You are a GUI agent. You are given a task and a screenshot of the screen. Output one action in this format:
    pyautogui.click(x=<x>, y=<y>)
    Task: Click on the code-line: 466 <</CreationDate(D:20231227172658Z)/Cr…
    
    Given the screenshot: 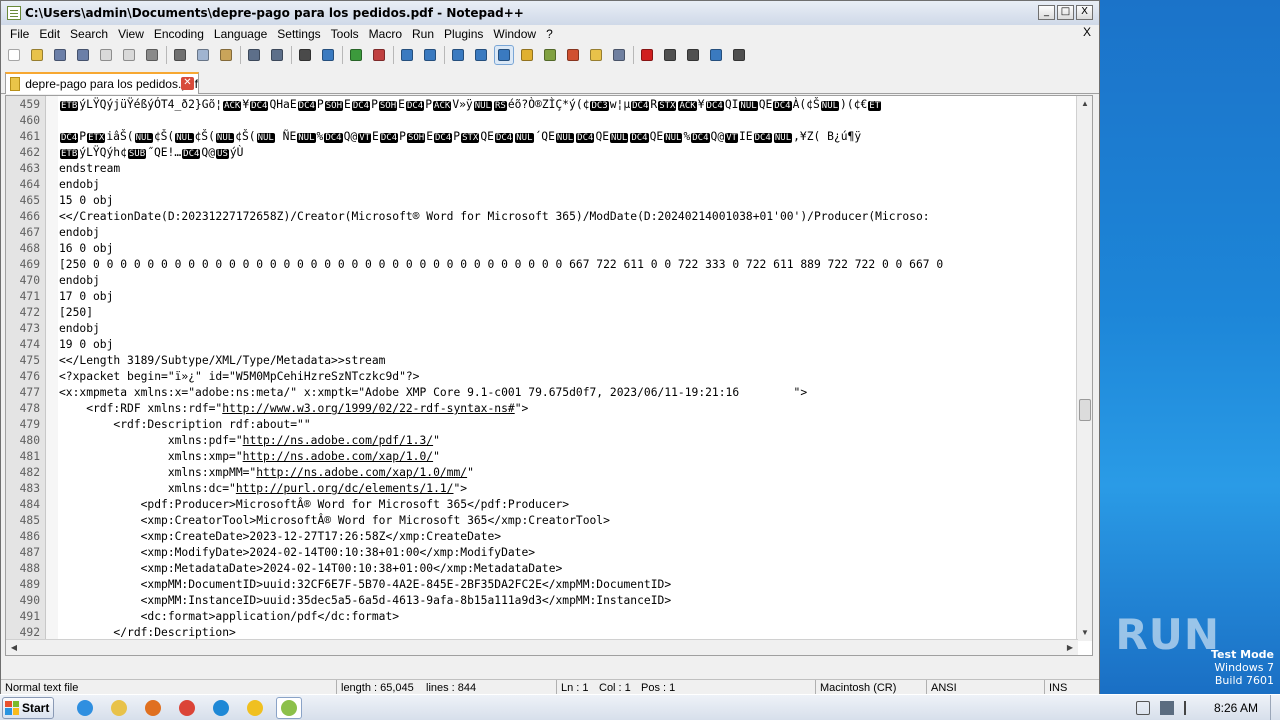 What is the action you would take?
    pyautogui.click(x=542, y=217)
    